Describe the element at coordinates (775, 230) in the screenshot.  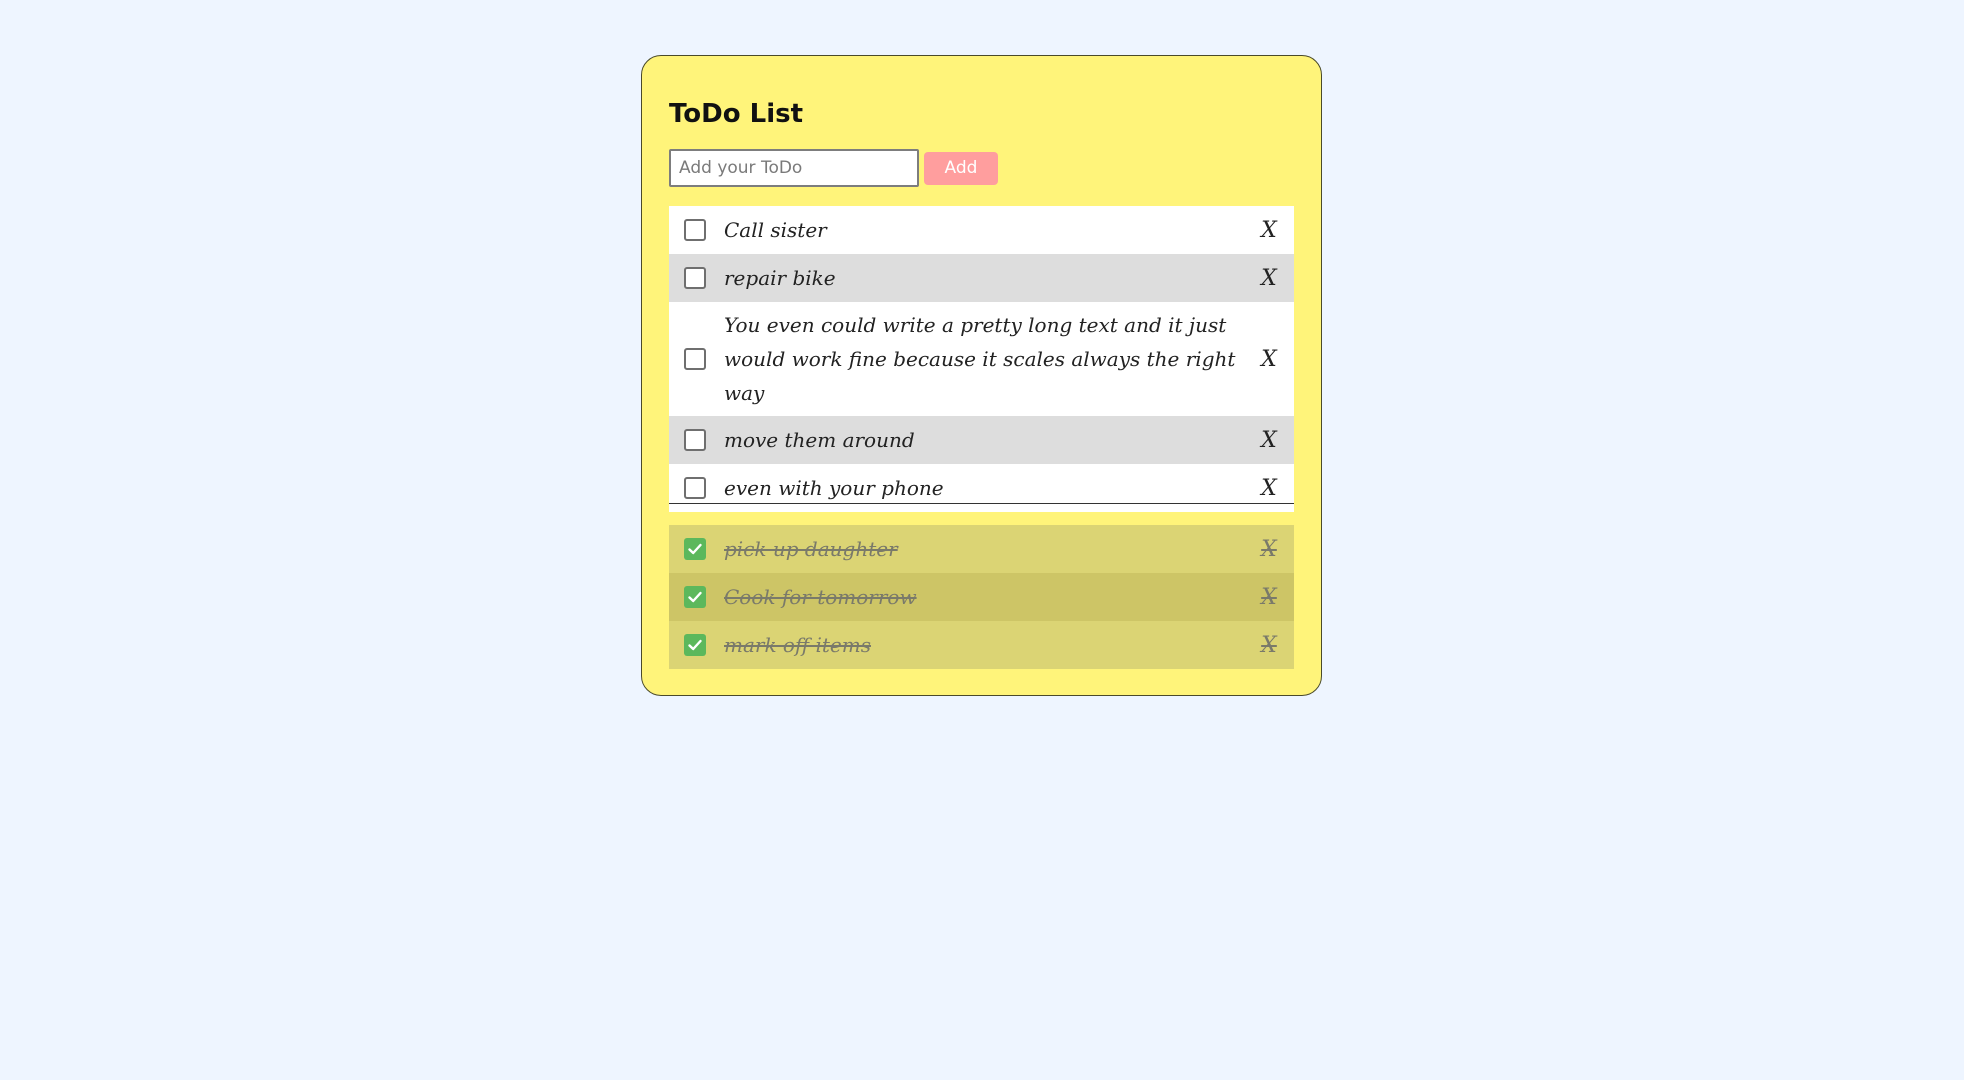
I see `todo-text: Call sister` at that location.